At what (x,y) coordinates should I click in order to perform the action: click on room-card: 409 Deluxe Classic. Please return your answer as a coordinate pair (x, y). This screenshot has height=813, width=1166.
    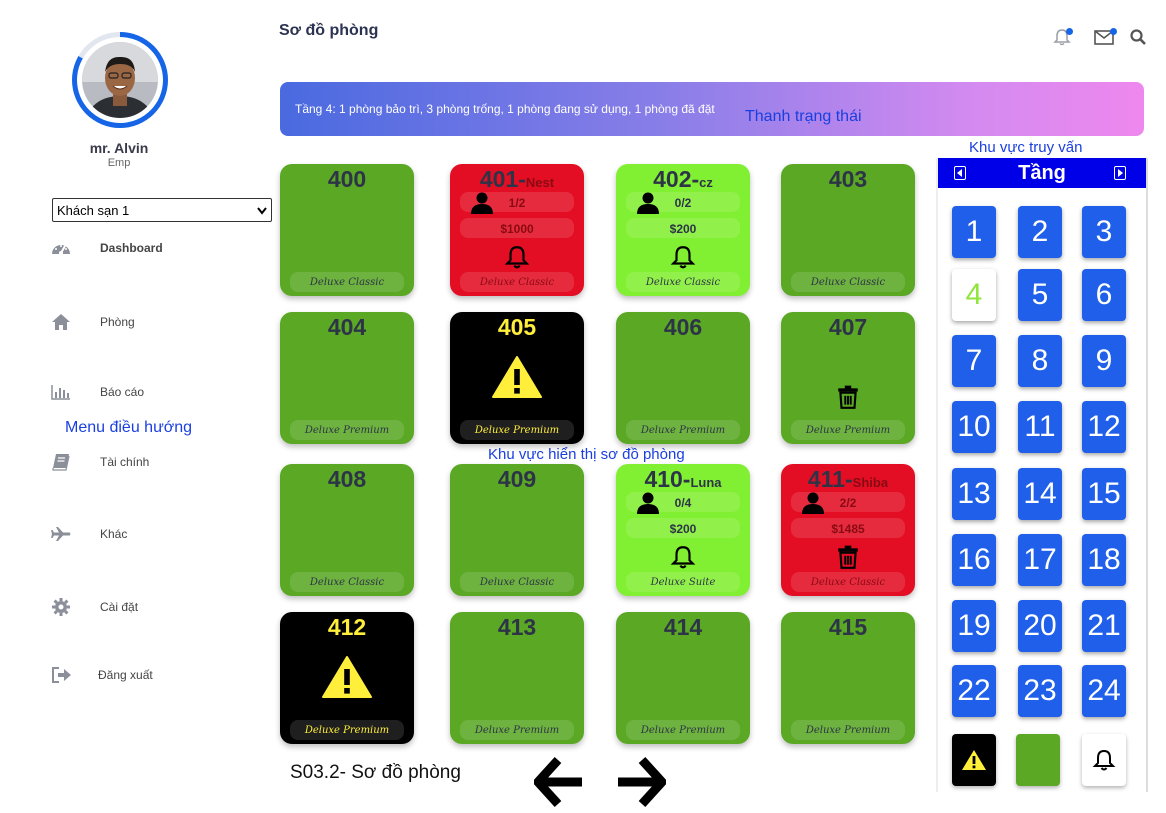
    Looking at the image, I should click on (517, 530).